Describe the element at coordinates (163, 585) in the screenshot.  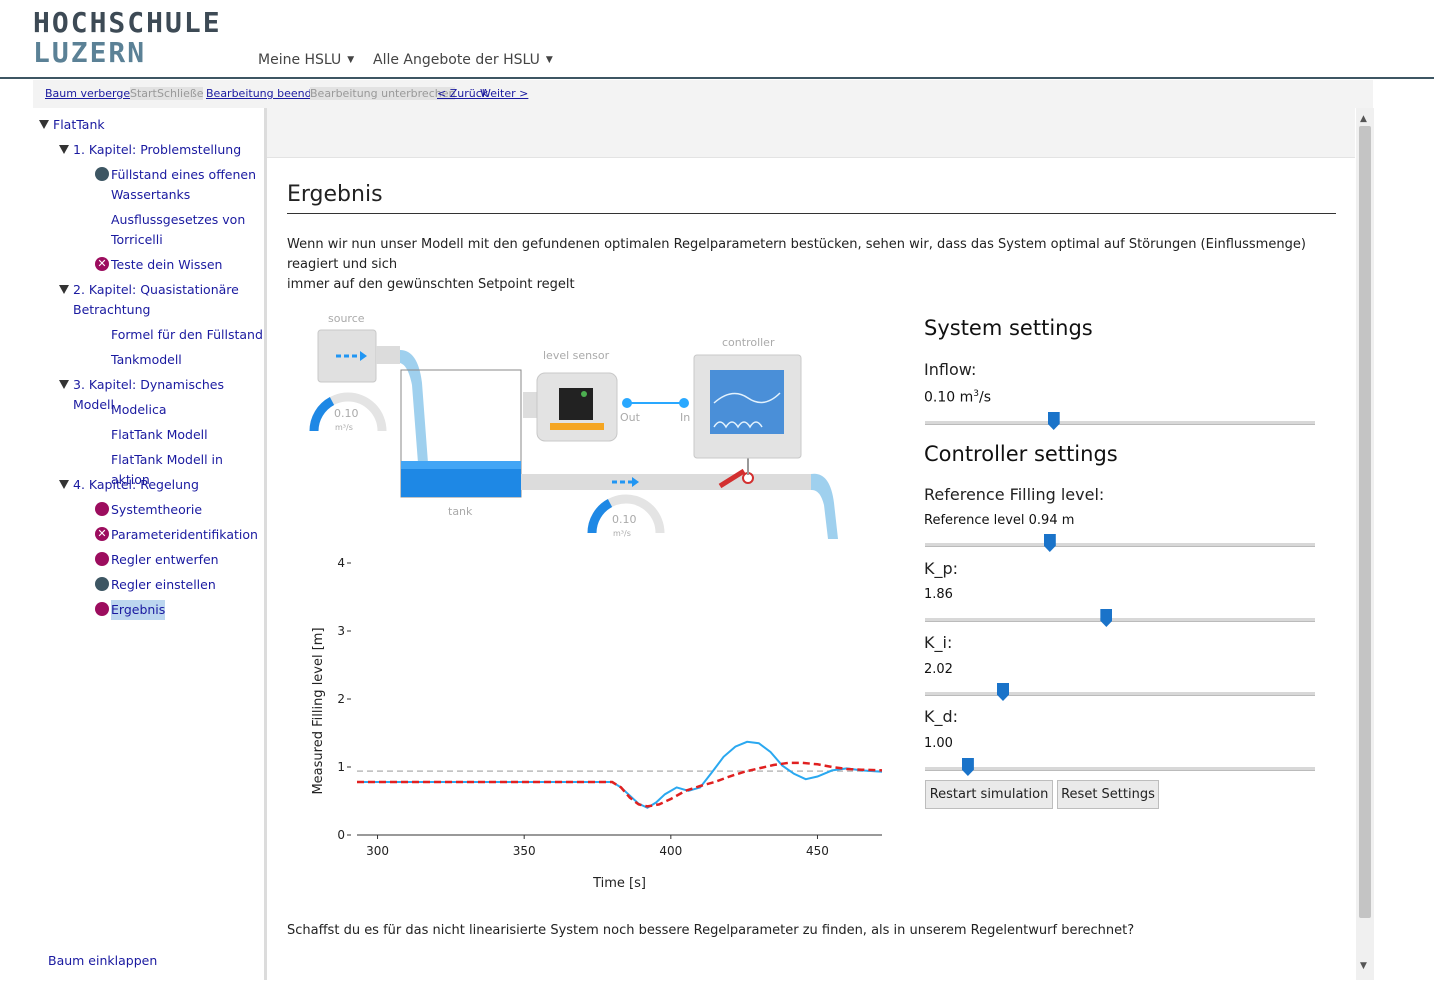
I see `tree-item-regler-einstellen: Regler einstellen` at that location.